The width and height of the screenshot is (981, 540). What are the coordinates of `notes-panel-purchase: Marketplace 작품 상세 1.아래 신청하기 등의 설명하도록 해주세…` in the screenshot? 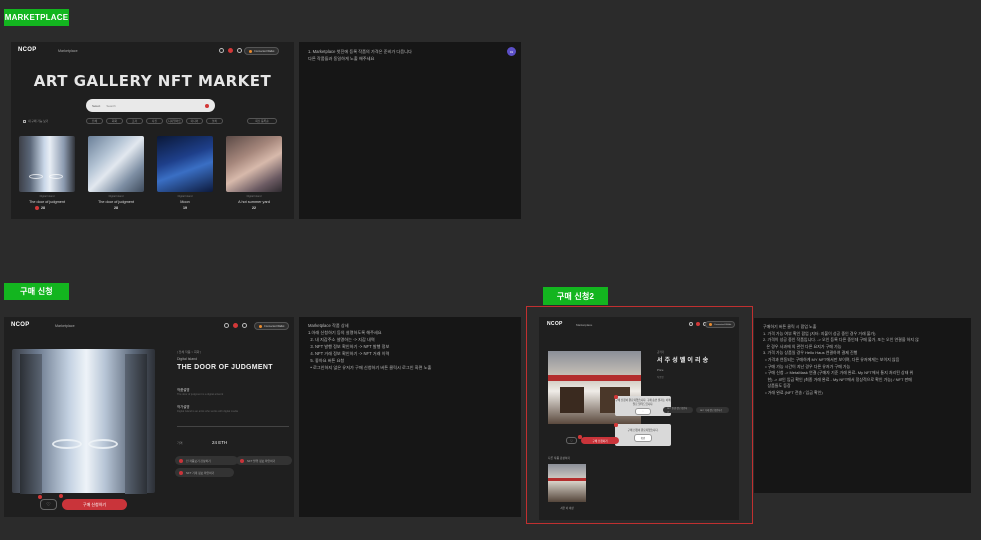 It's located at (410, 417).